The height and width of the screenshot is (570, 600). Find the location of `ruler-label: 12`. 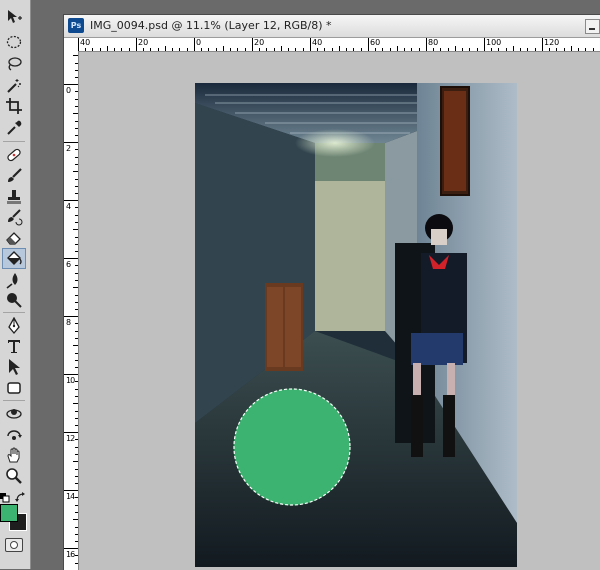

ruler-label: 12 is located at coordinates (70, 438).